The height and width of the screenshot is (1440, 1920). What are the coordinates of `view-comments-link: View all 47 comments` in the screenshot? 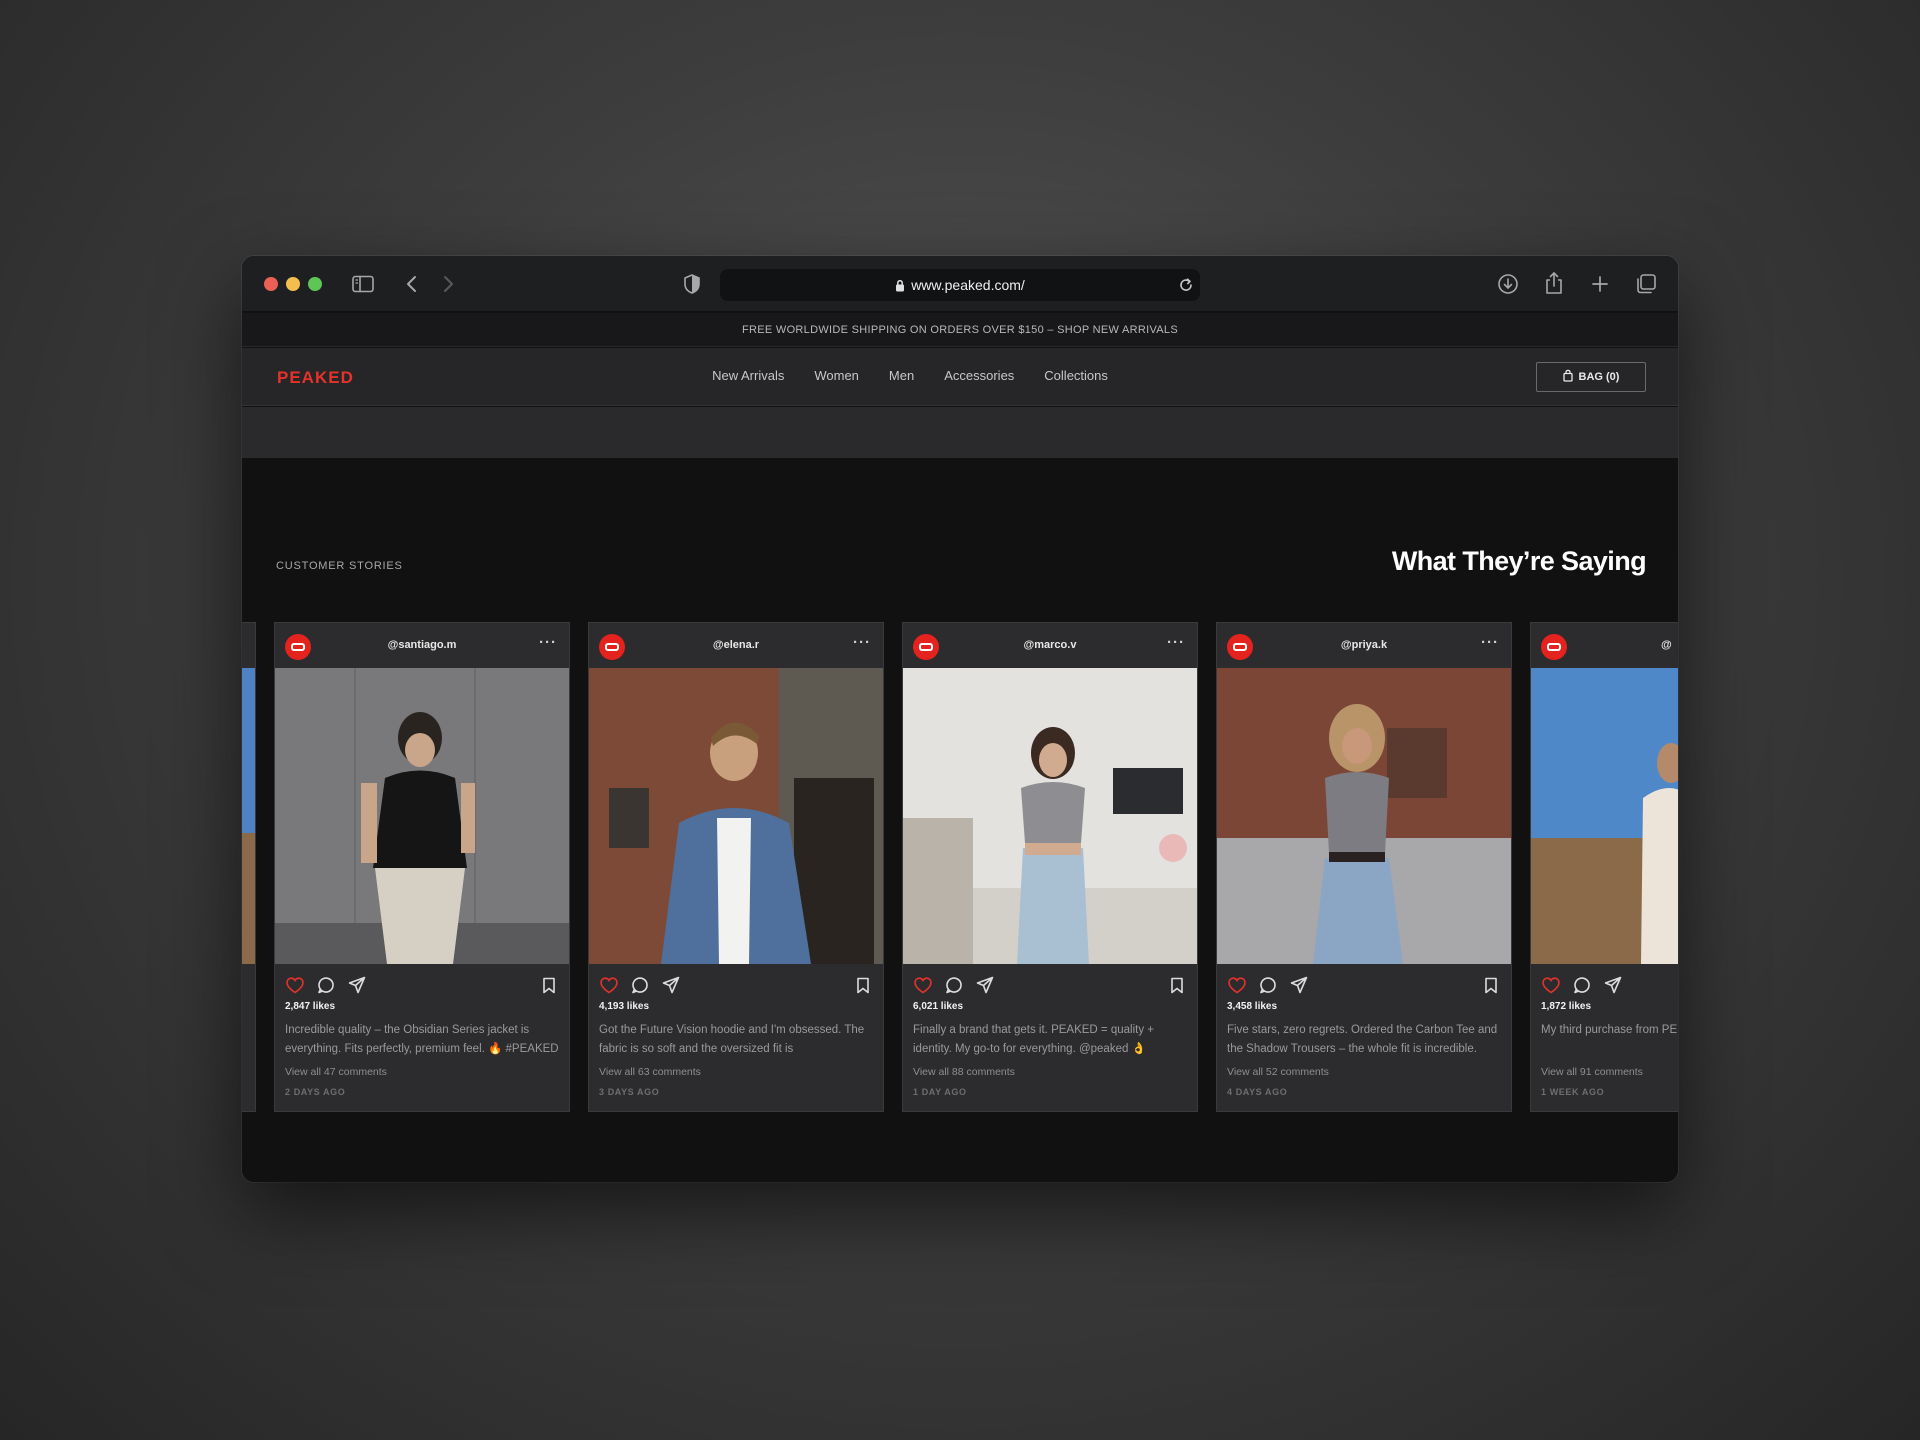 It's located at (336, 1072).